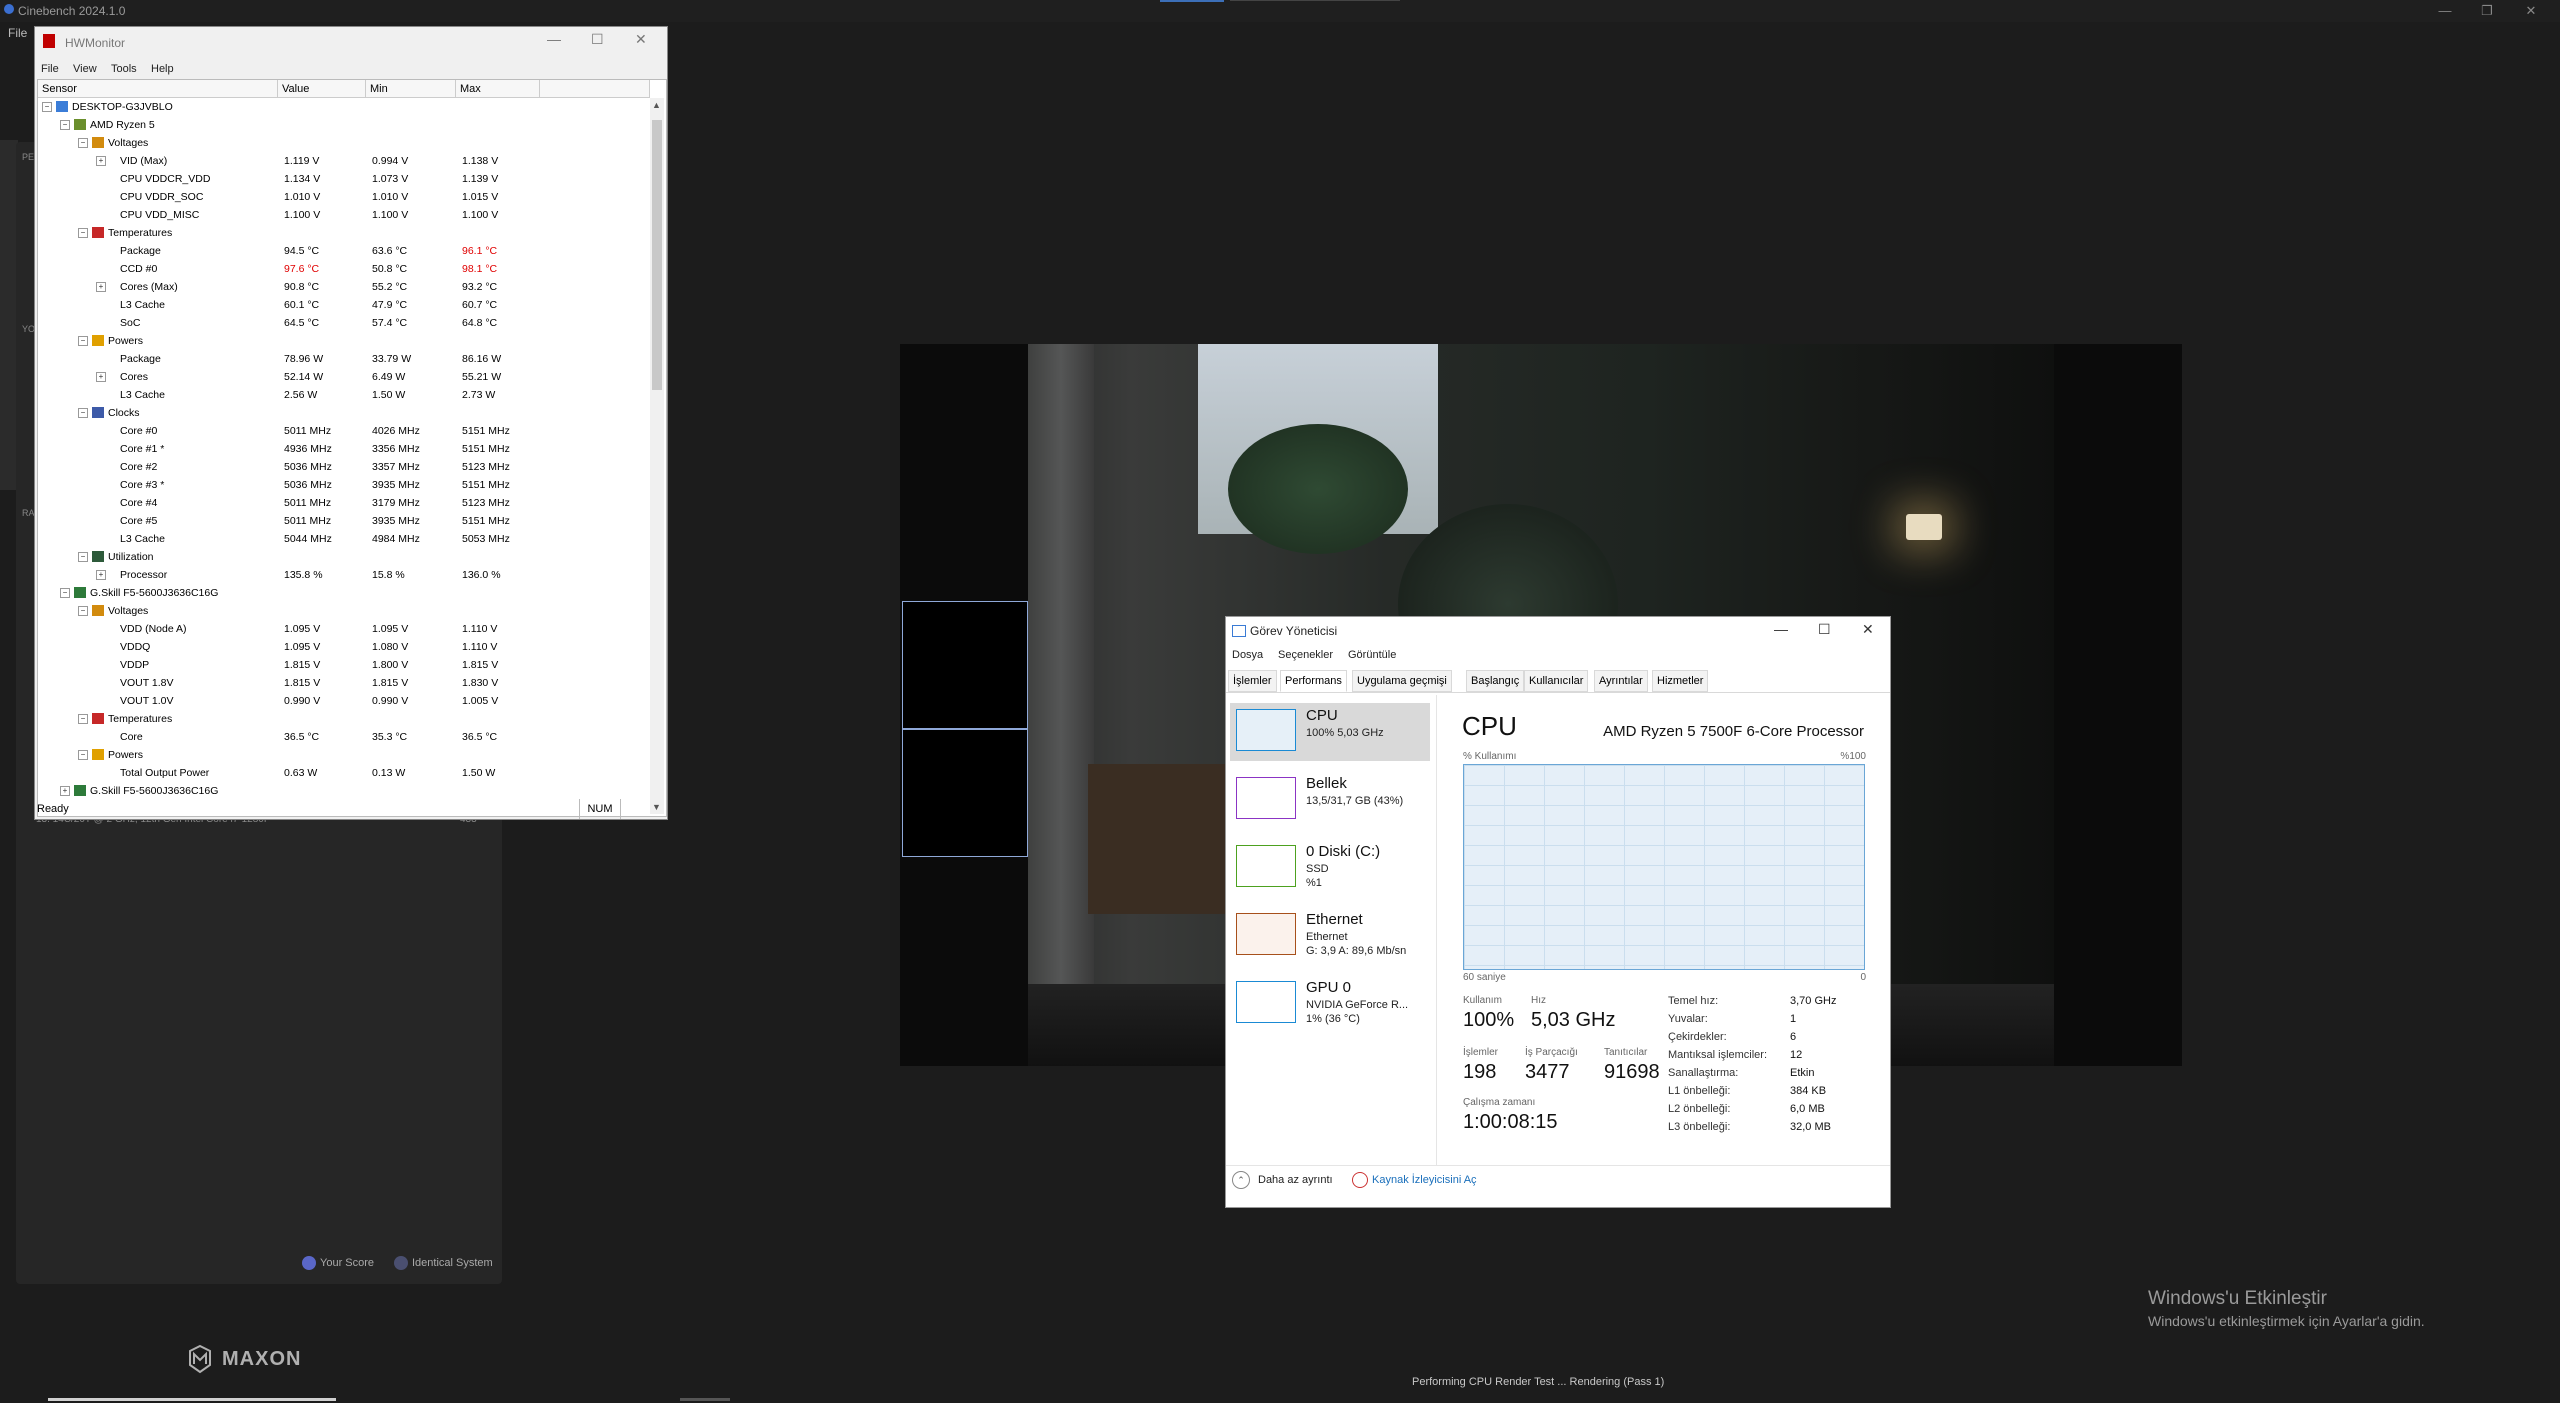  Describe the element at coordinates (322, 89) in the screenshot. I see `column-header-value: Value` at that location.